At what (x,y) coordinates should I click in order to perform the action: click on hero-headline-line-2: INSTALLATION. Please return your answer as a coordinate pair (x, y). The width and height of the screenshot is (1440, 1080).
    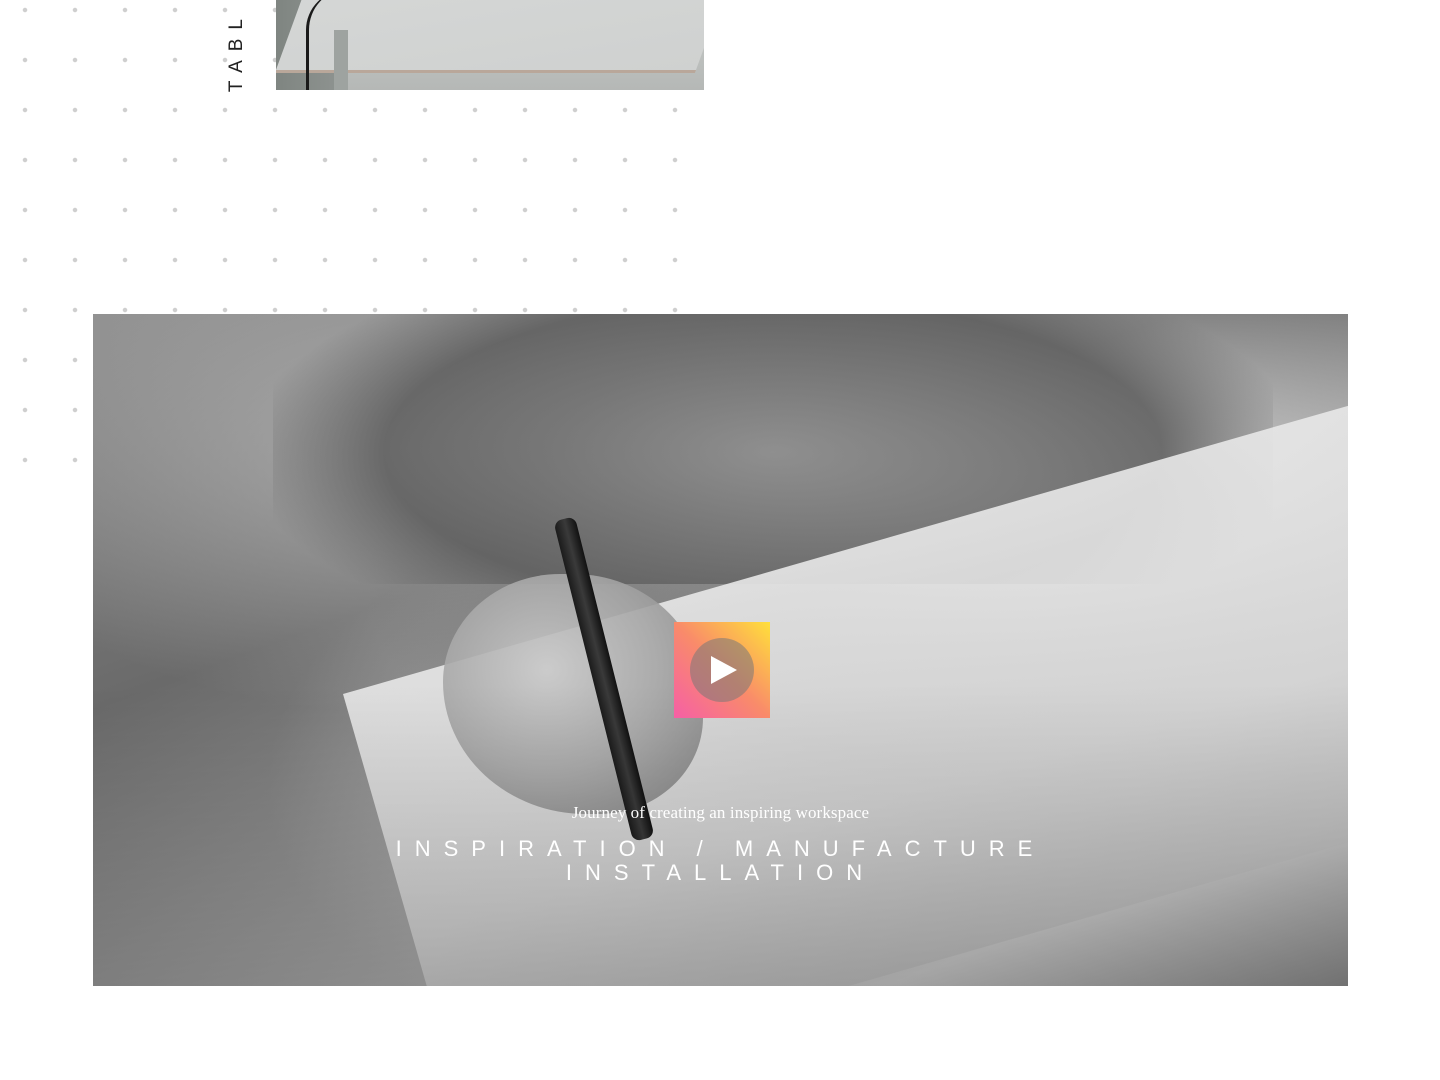
    Looking at the image, I should click on (720, 872).